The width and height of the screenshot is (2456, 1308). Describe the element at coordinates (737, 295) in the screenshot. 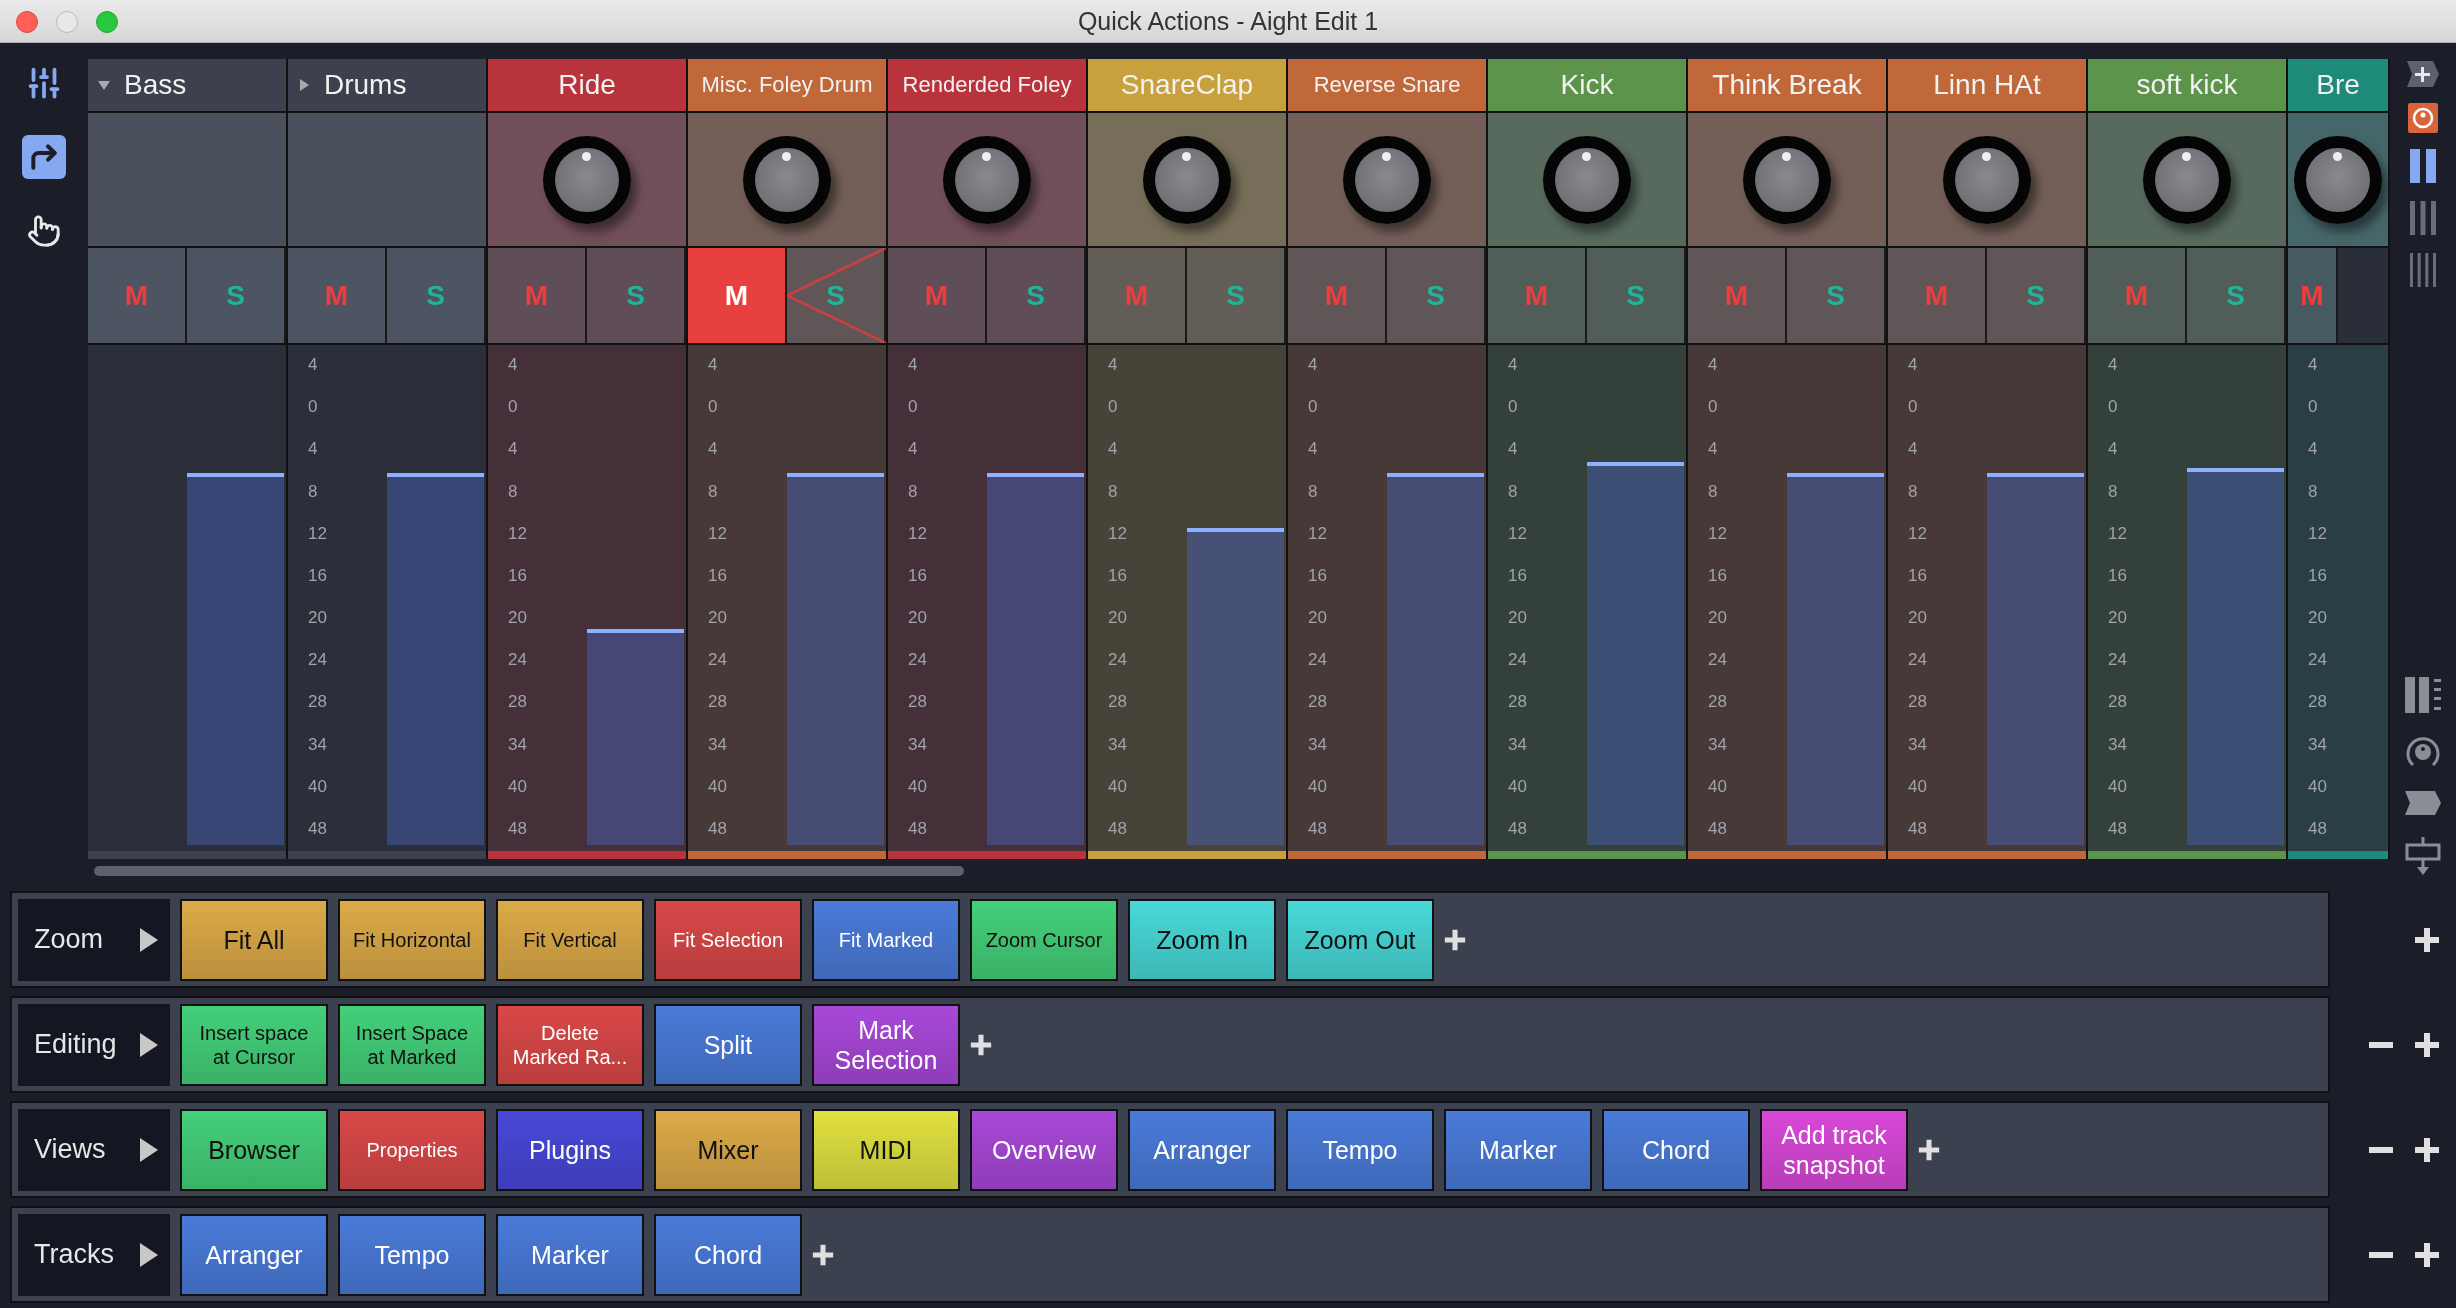

I see `mute-button: M` at that location.